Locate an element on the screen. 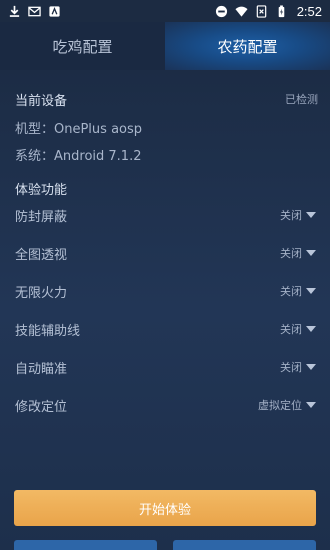  download-icon is located at coordinates (14, 11).